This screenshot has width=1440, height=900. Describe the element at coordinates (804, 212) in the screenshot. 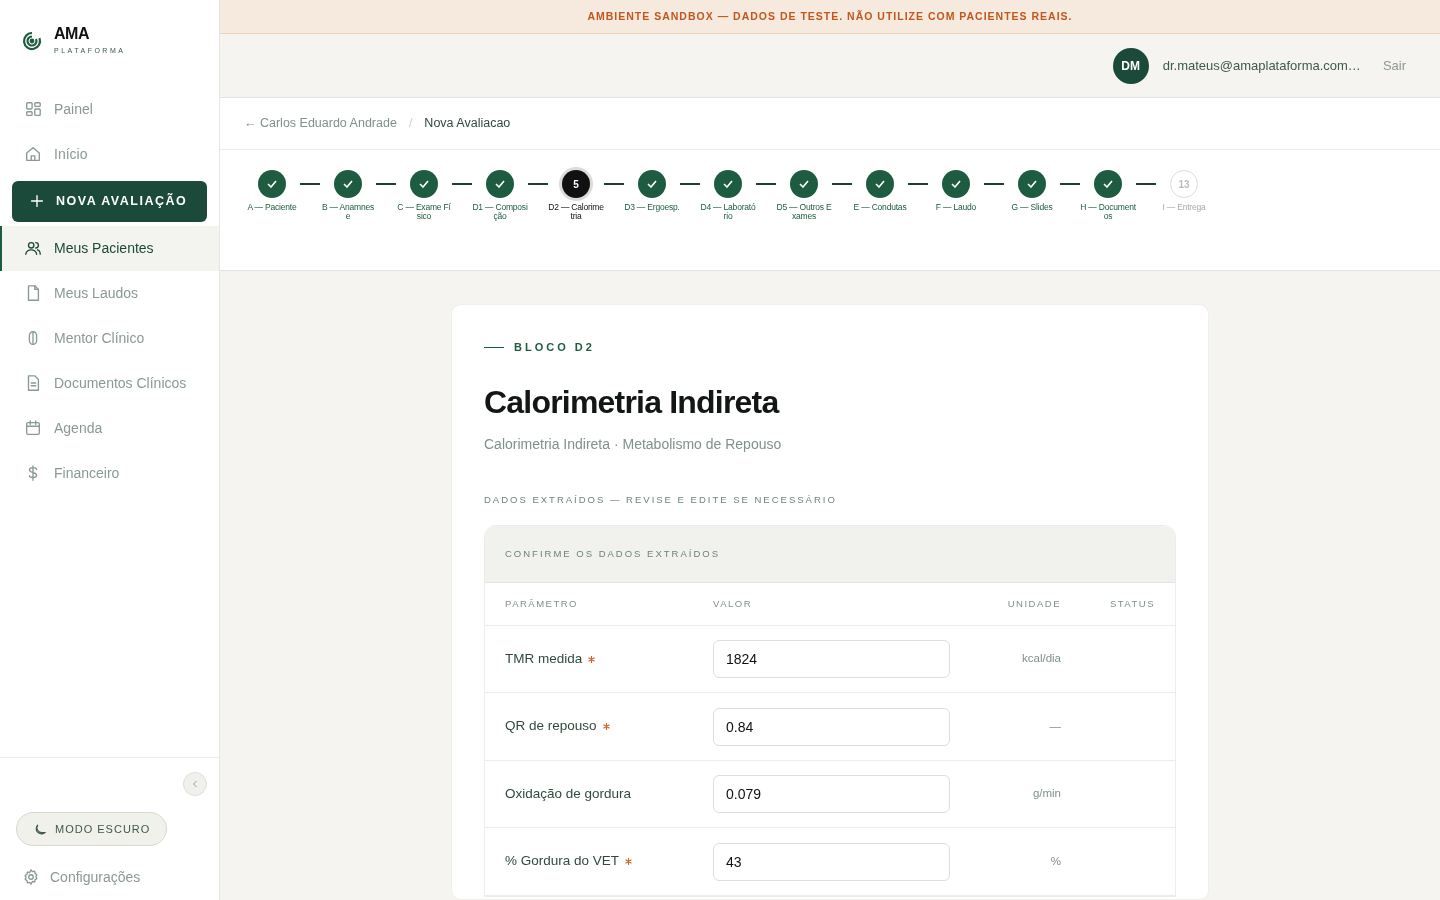

I see `step-label: D5 — Outros Exames` at that location.